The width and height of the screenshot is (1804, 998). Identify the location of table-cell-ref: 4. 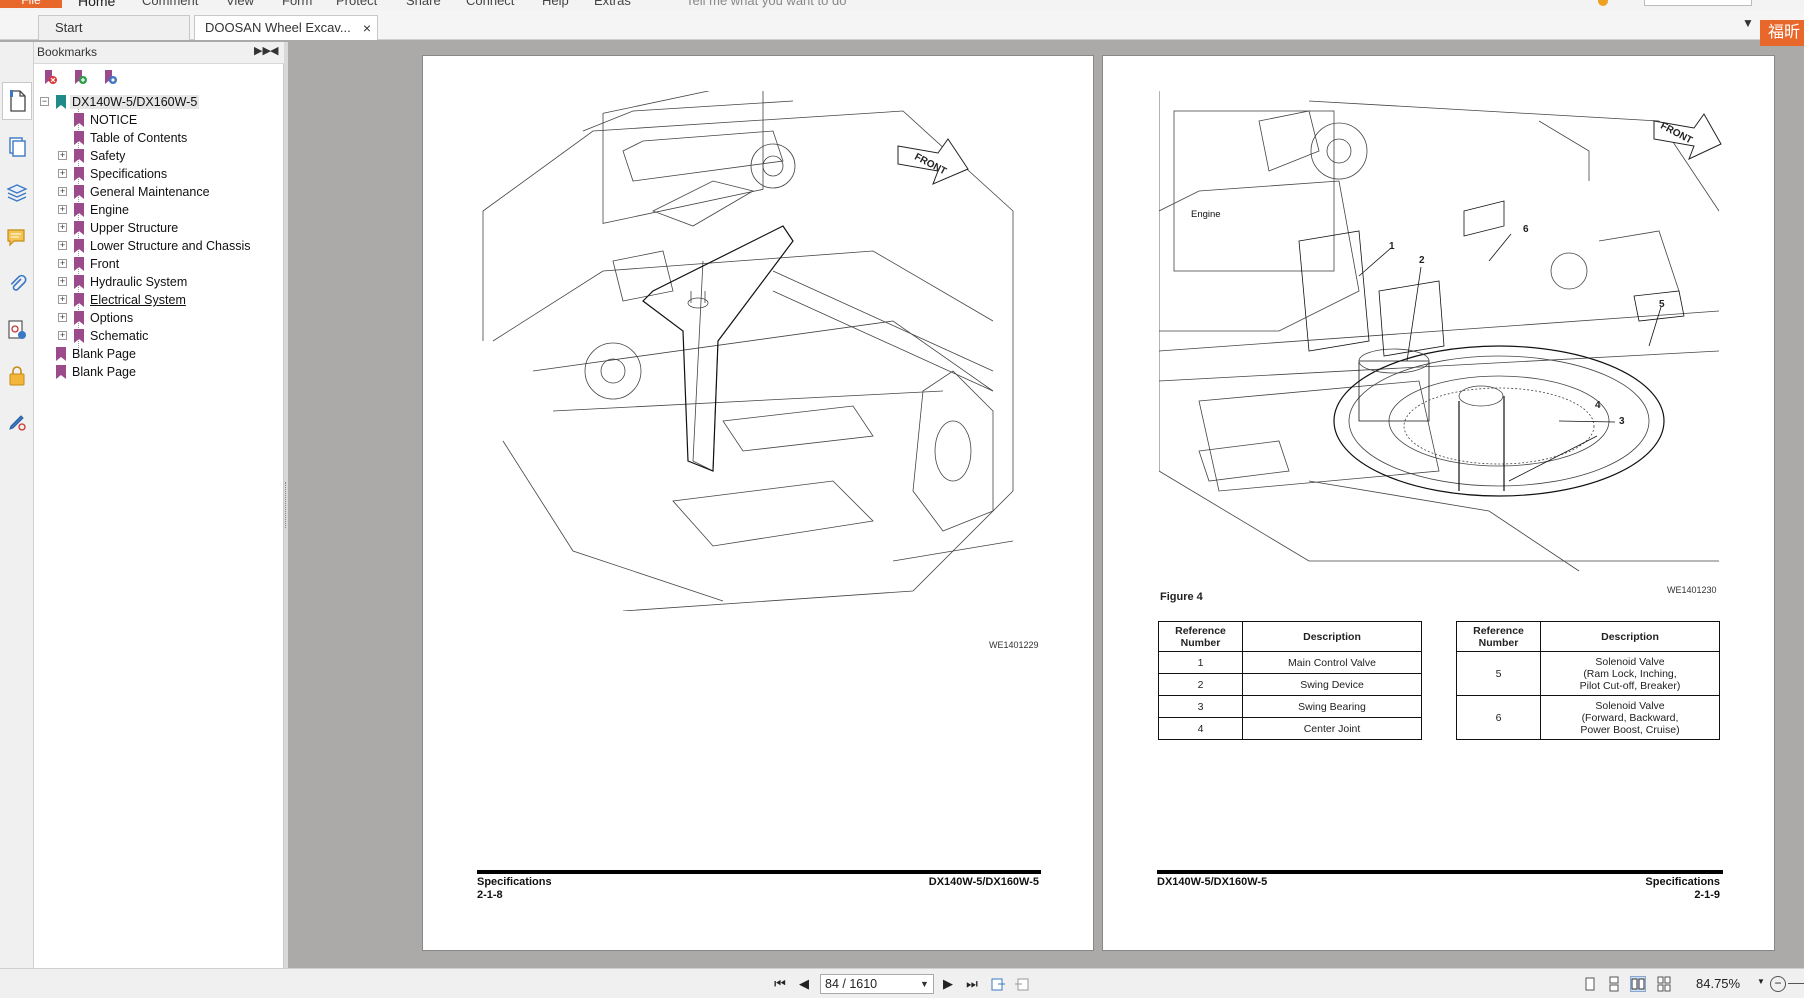
(1200, 728).